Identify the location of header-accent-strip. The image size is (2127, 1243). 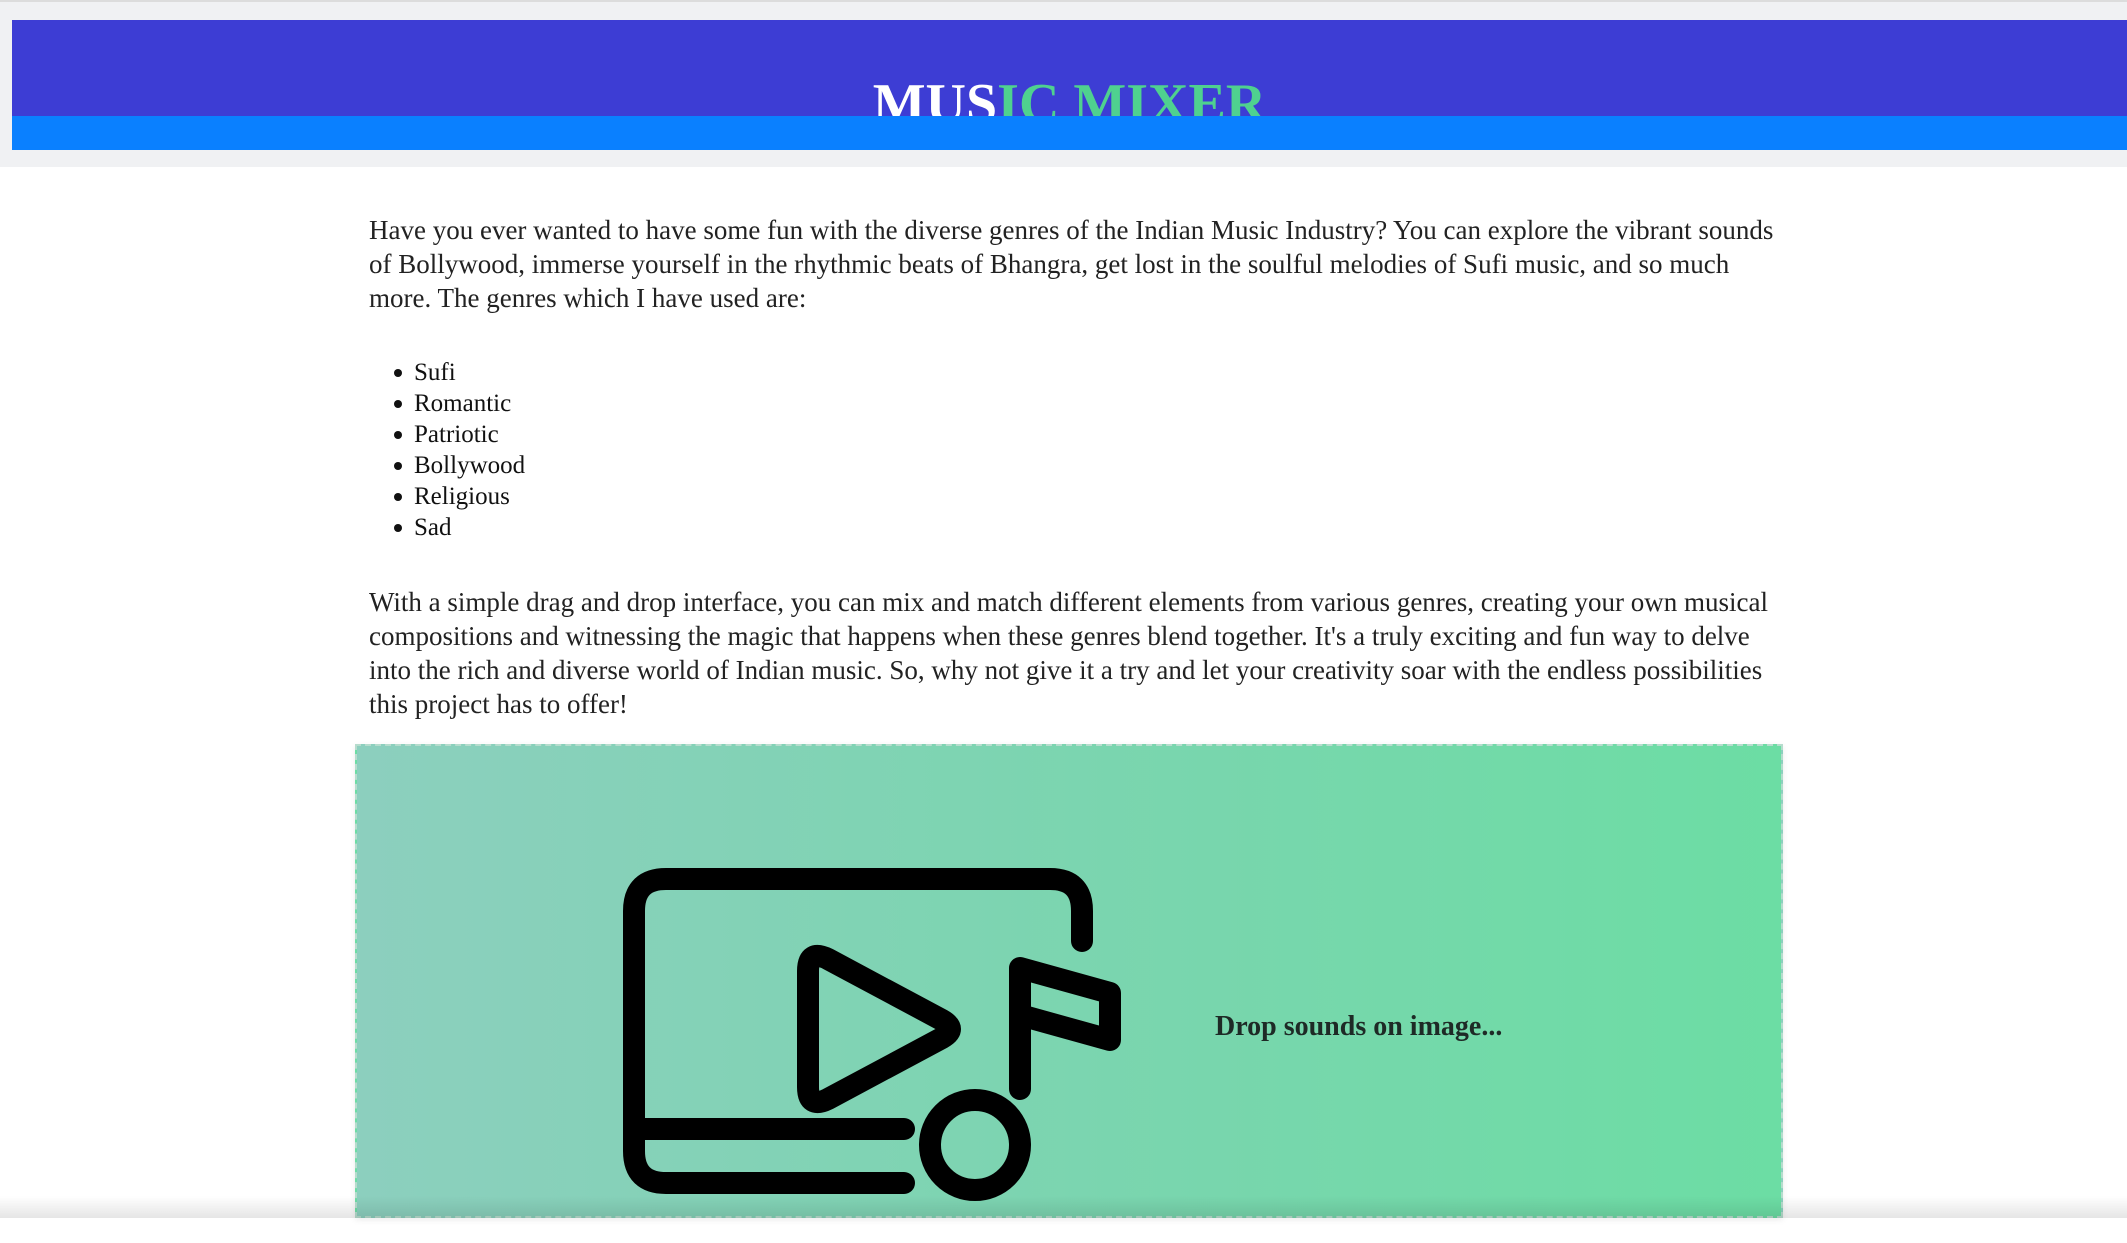
(1069, 133).